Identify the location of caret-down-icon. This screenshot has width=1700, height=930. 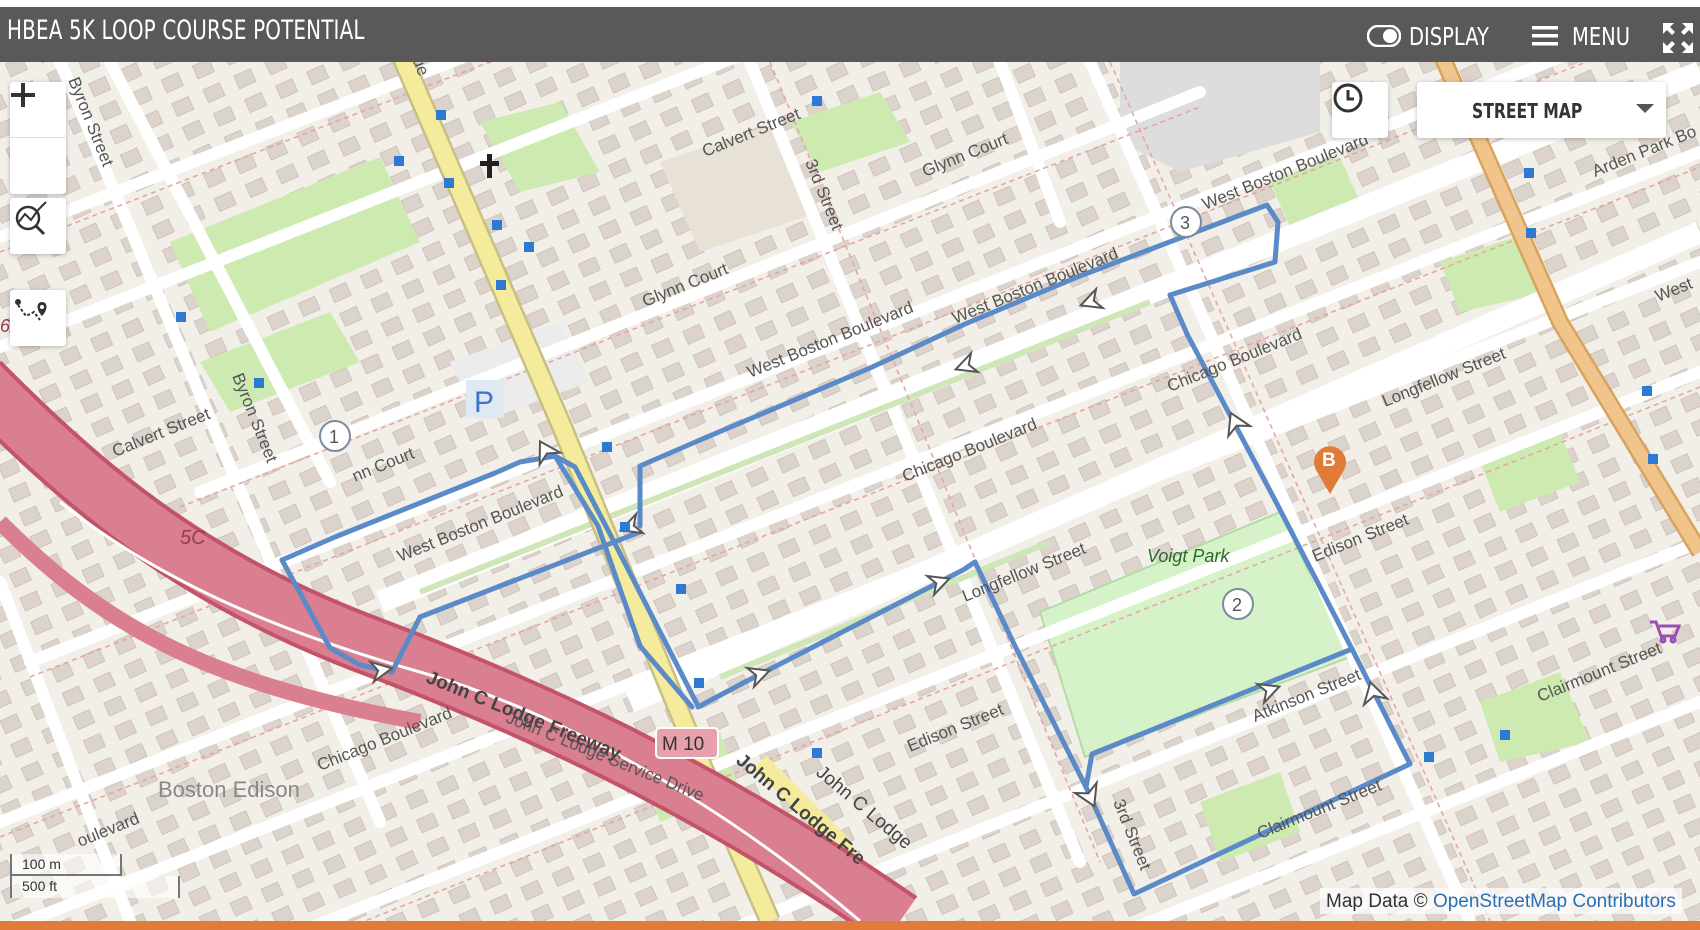
(1645, 108).